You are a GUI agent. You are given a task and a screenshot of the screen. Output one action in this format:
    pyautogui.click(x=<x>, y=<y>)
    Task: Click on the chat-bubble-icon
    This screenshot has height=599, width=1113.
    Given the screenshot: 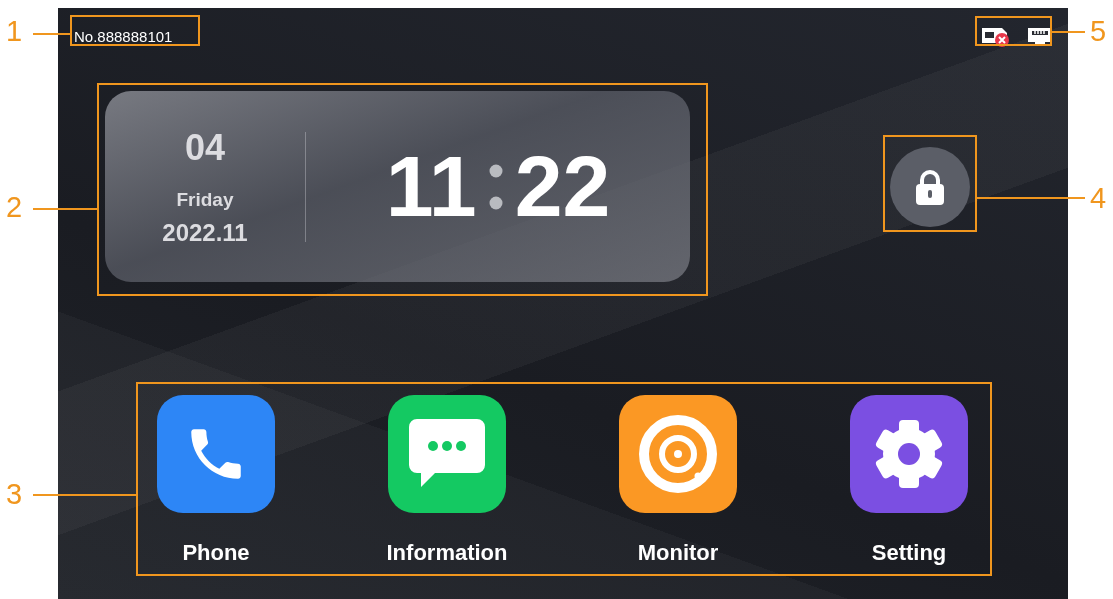 What is the action you would take?
    pyautogui.click(x=447, y=454)
    